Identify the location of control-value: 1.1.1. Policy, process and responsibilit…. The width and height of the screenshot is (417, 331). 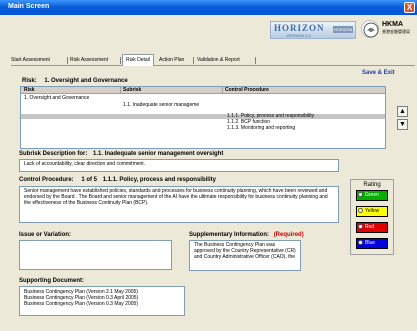
(159, 180).